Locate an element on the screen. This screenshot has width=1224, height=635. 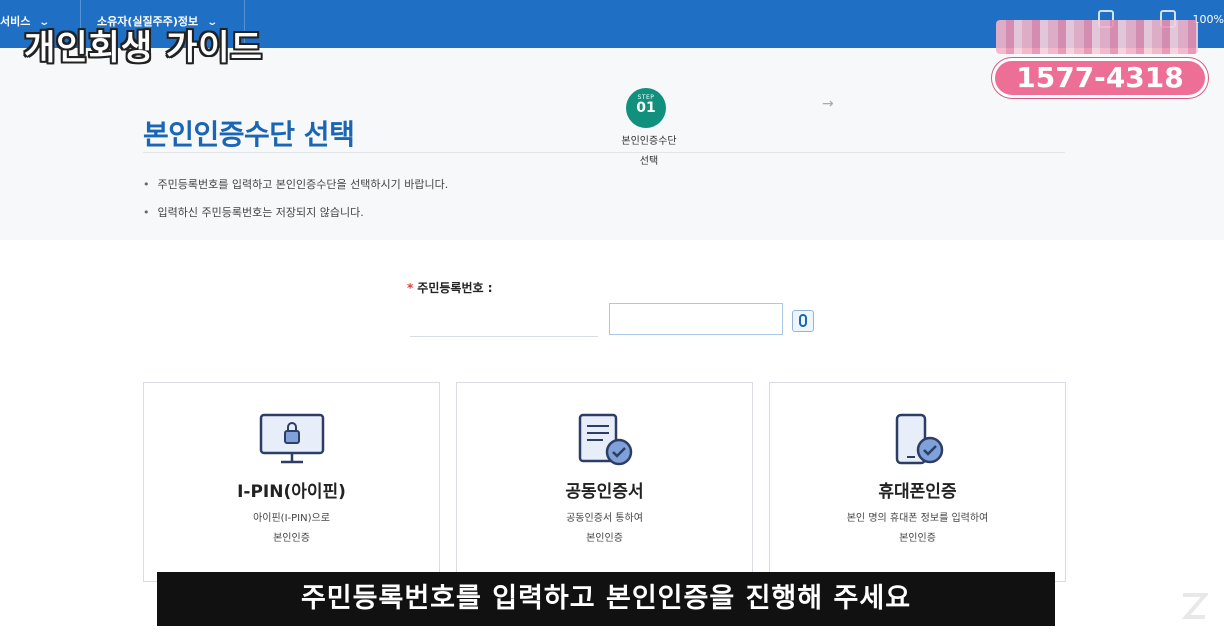
monitor-lock-icon is located at coordinates (292, 441).